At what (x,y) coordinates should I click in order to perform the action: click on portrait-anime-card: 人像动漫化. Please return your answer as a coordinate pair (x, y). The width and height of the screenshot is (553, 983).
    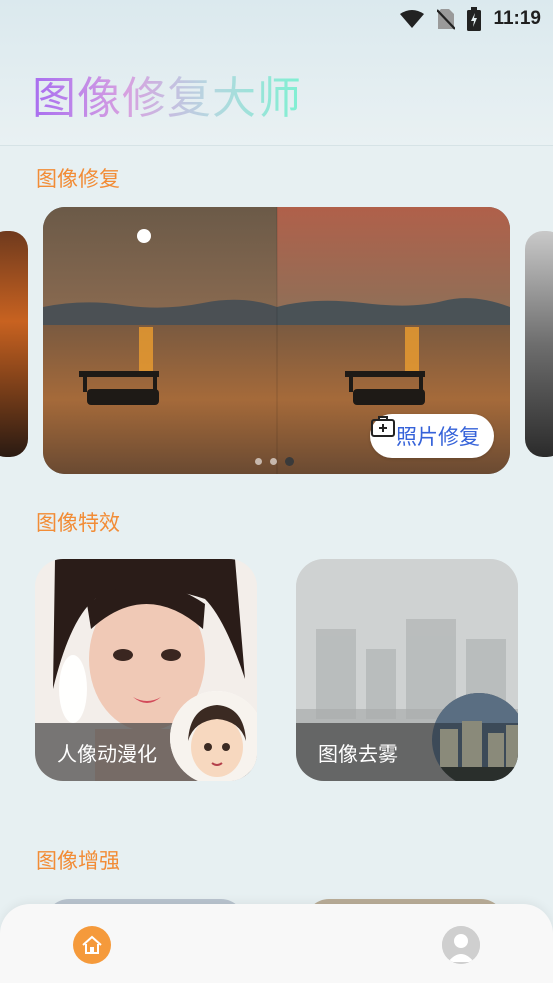
    Looking at the image, I should click on (146, 670).